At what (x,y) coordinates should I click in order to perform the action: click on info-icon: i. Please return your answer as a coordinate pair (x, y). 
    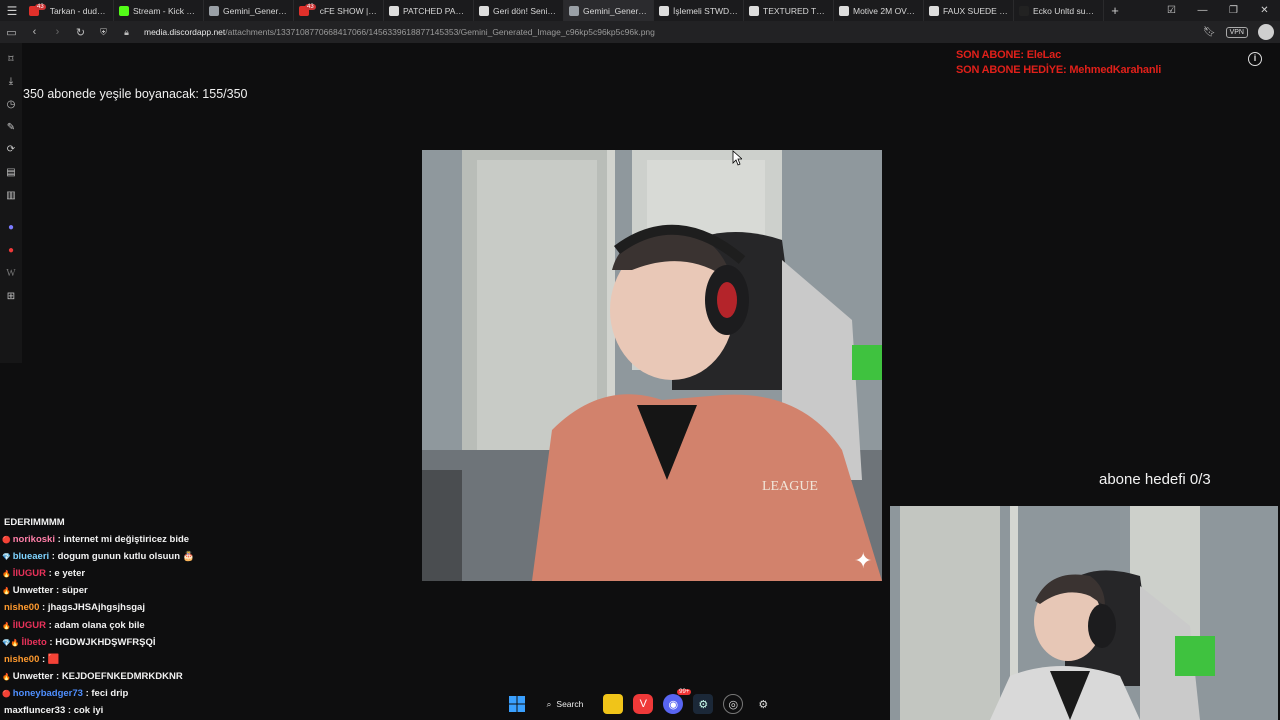
    Looking at the image, I should click on (1255, 59).